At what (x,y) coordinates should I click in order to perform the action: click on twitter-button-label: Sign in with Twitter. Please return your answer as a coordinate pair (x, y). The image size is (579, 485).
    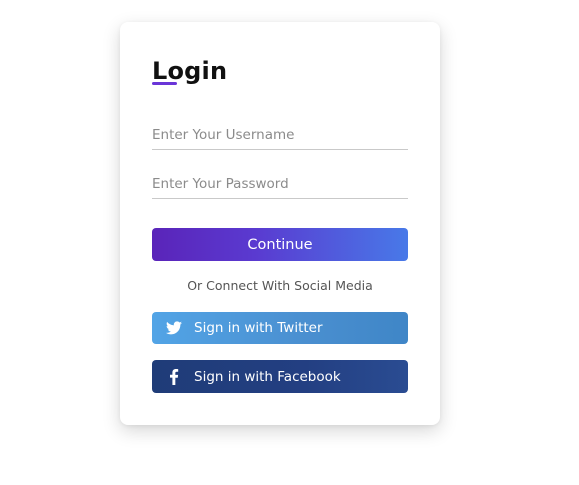
    Looking at the image, I should click on (258, 328).